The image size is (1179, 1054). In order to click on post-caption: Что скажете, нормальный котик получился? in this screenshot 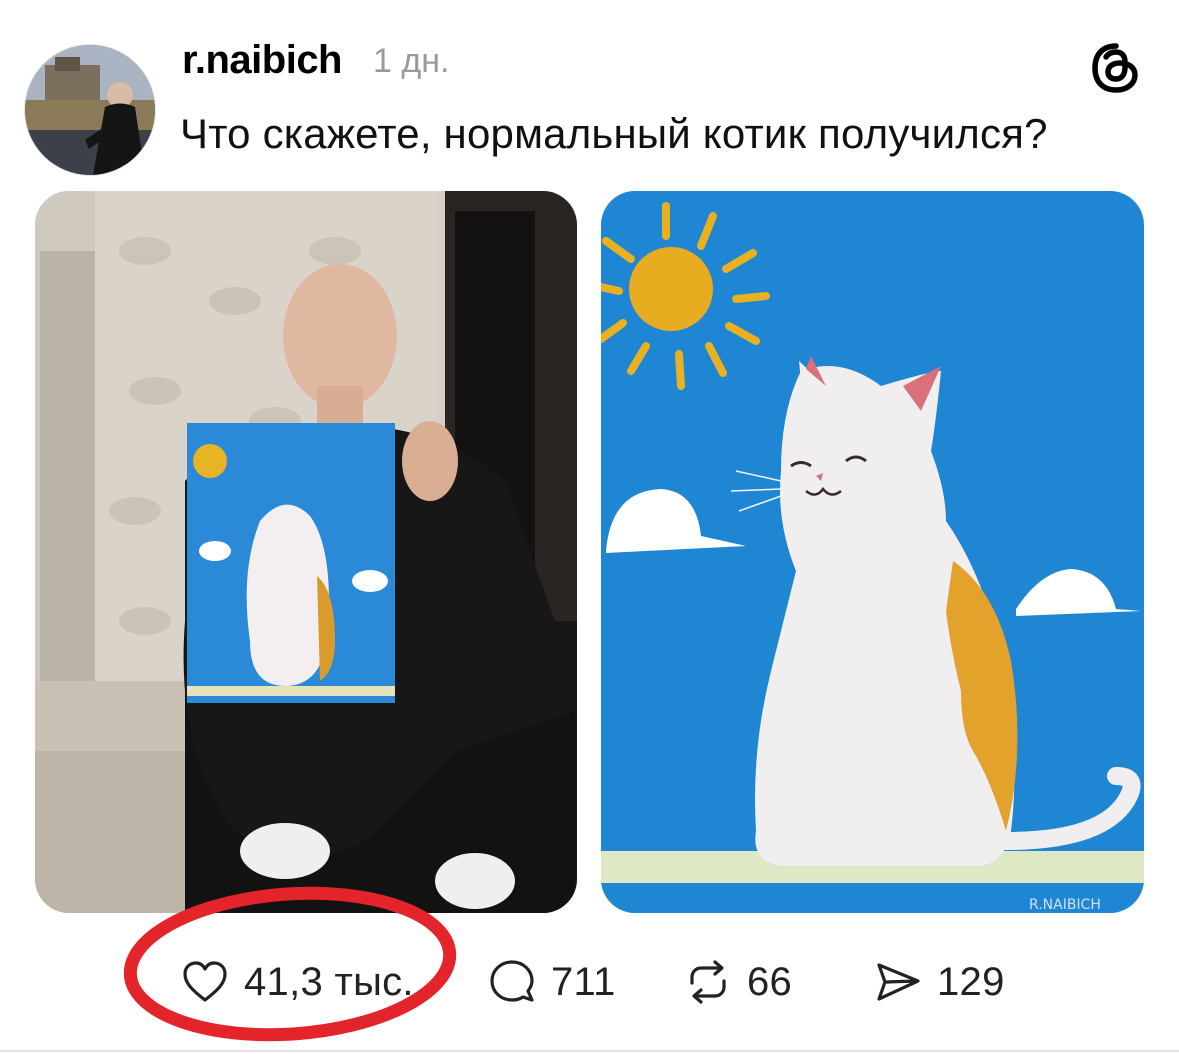, I will do `click(614, 133)`.